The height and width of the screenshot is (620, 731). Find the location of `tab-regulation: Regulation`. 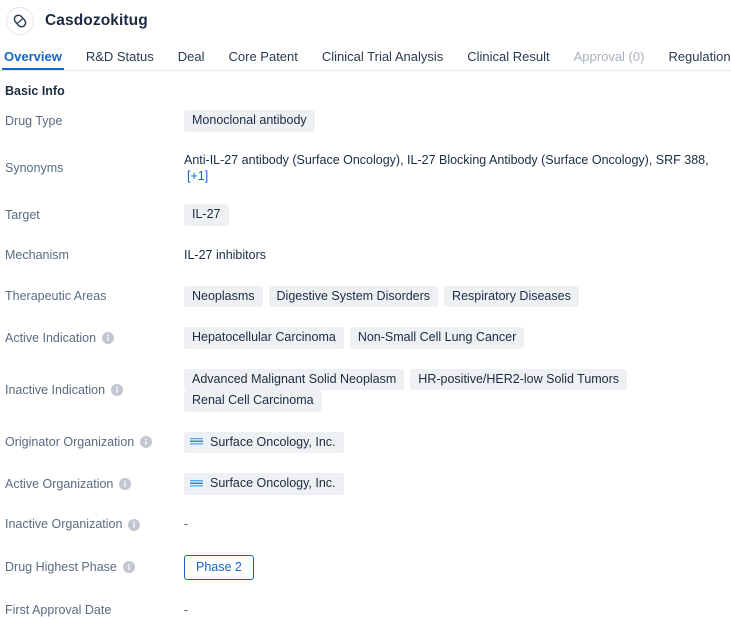

tab-regulation: Regulation is located at coordinates (699, 60).